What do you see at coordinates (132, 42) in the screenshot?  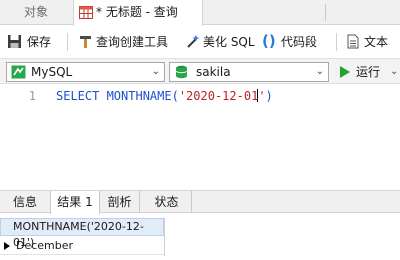 I see `query-builder-label: 查询创建工具` at bounding box center [132, 42].